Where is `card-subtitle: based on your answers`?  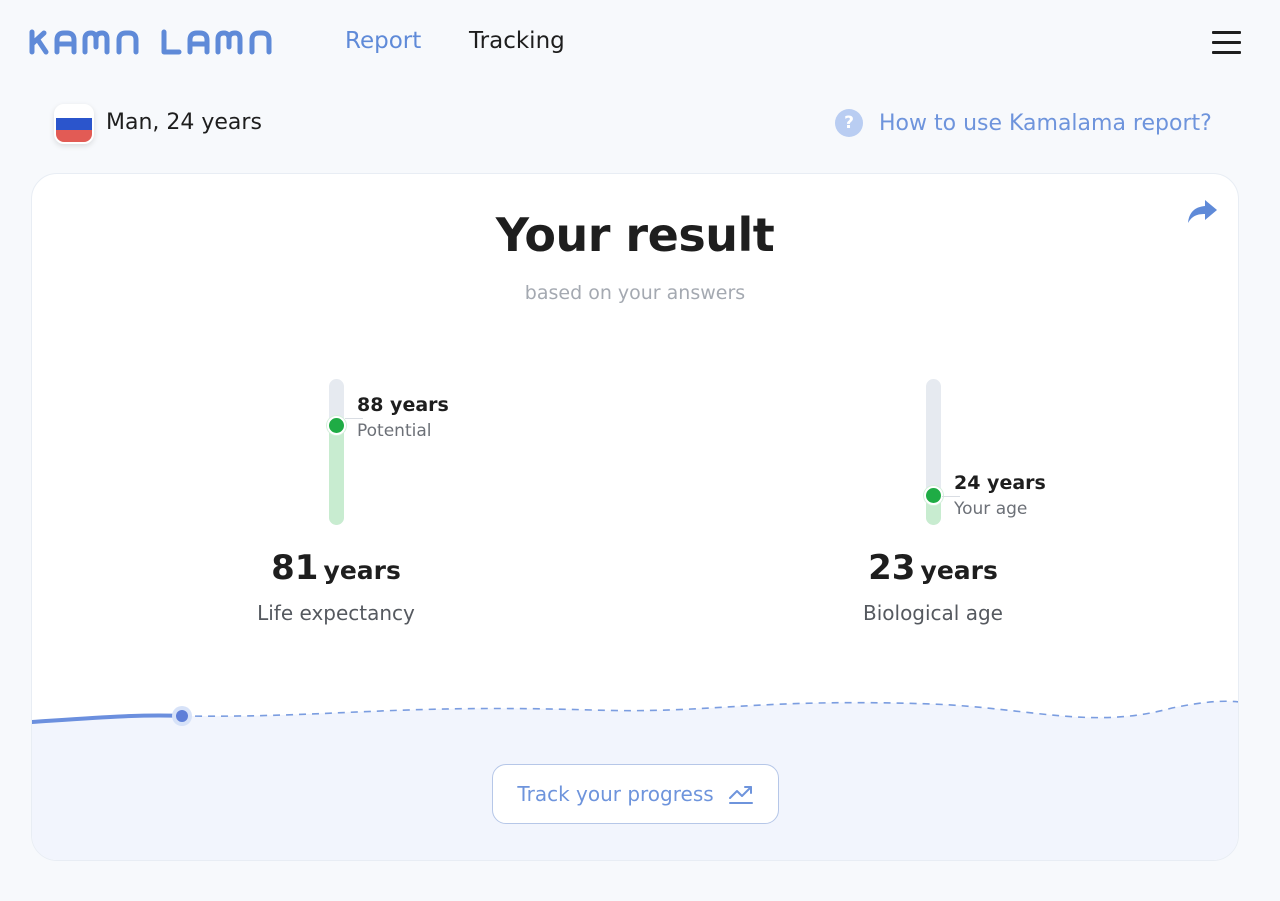
card-subtitle: based on your answers is located at coordinates (635, 293).